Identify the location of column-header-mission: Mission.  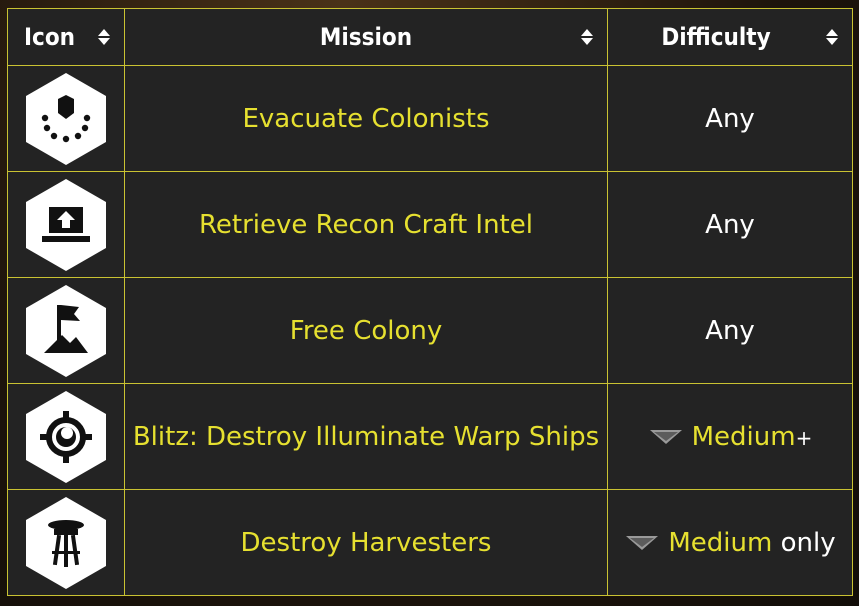
(366, 37).